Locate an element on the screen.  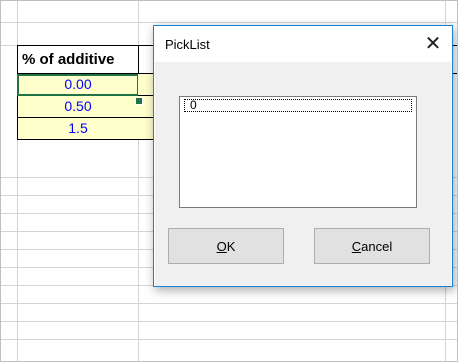
ok-button: OK is located at coordinates (226, 246).